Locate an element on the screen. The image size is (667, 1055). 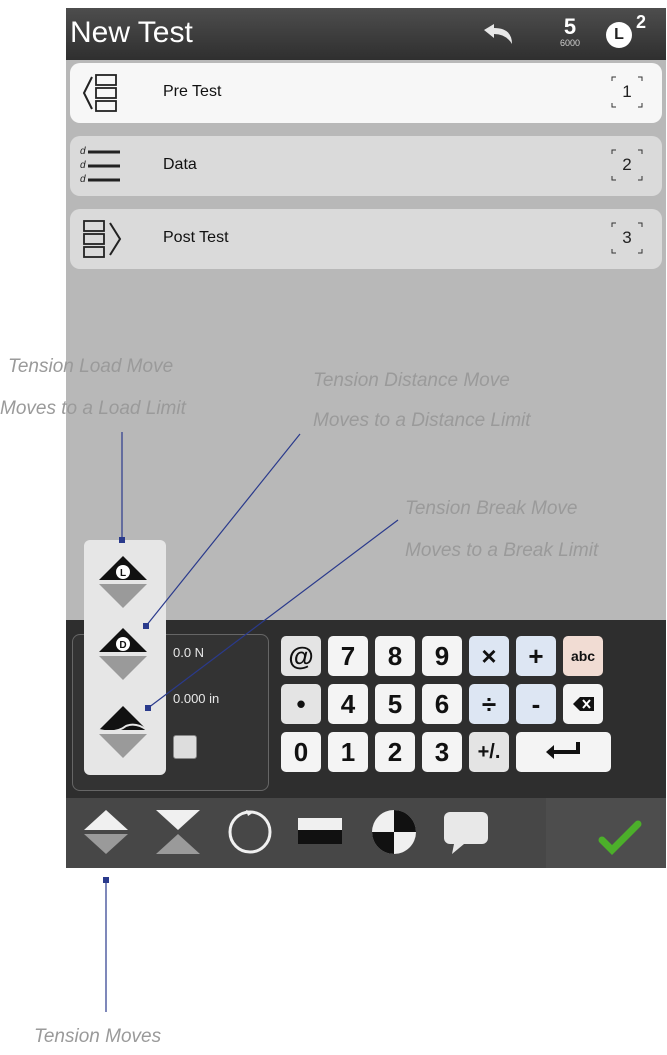
tension-moves-leader-dot is located at coordinates (106, 880).